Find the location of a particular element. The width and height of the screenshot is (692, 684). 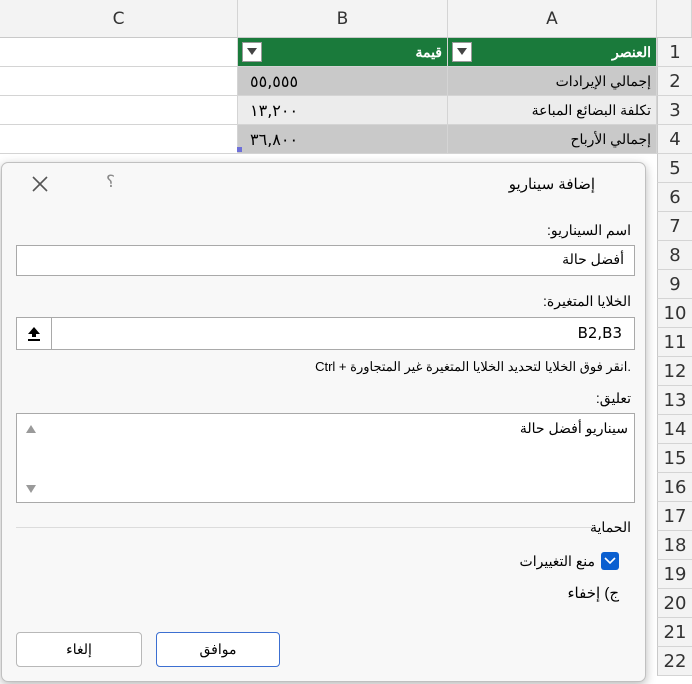

filter-dropdown-b is located at coordinates (252, 52).